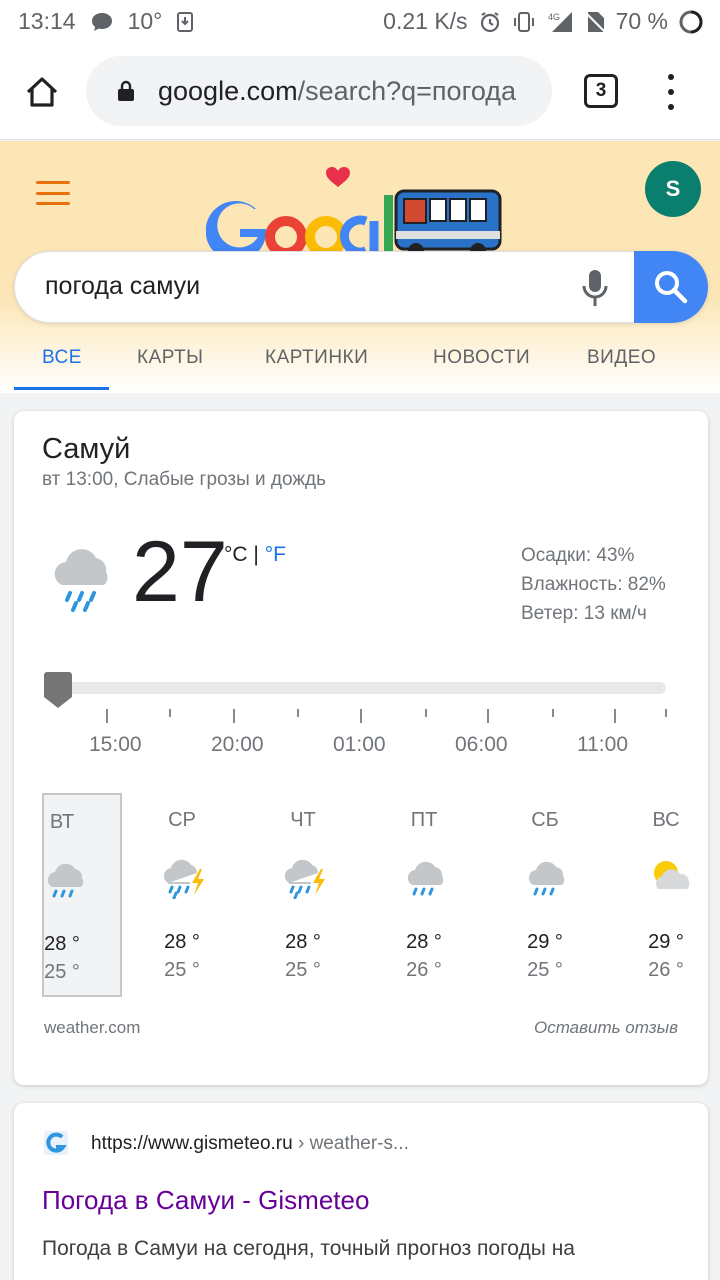 The height and width of the screenshot is (1280, 720). I want to click on browser-toolbar: google.com/search?q=погода 3, so click(360, 92).